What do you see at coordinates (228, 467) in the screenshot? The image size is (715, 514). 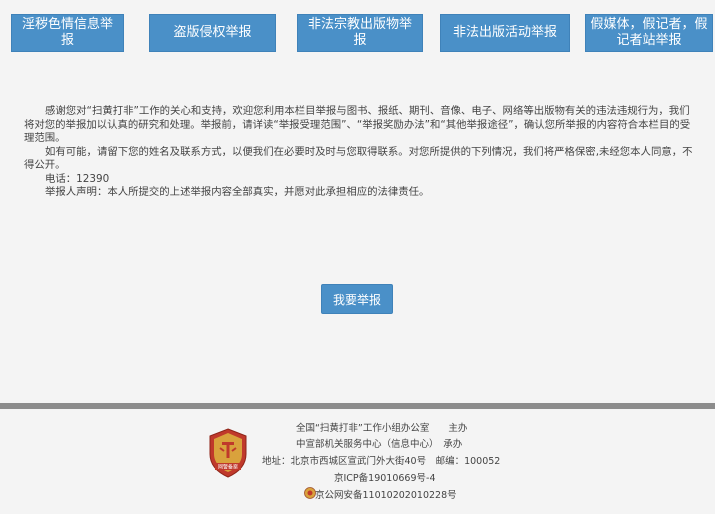 I see `badge-label: 网警备案` at bounding box center [228, 467].